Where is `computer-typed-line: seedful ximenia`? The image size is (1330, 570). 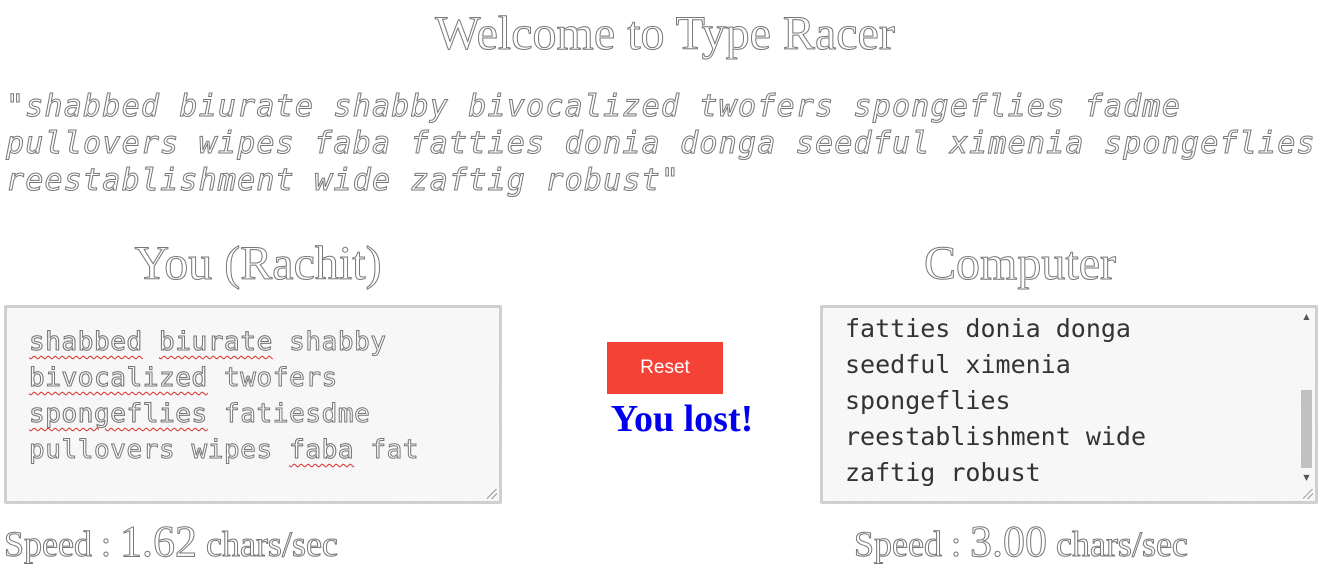 computer-typed-line: seedful ximenia is located at coordinates (958, 364).